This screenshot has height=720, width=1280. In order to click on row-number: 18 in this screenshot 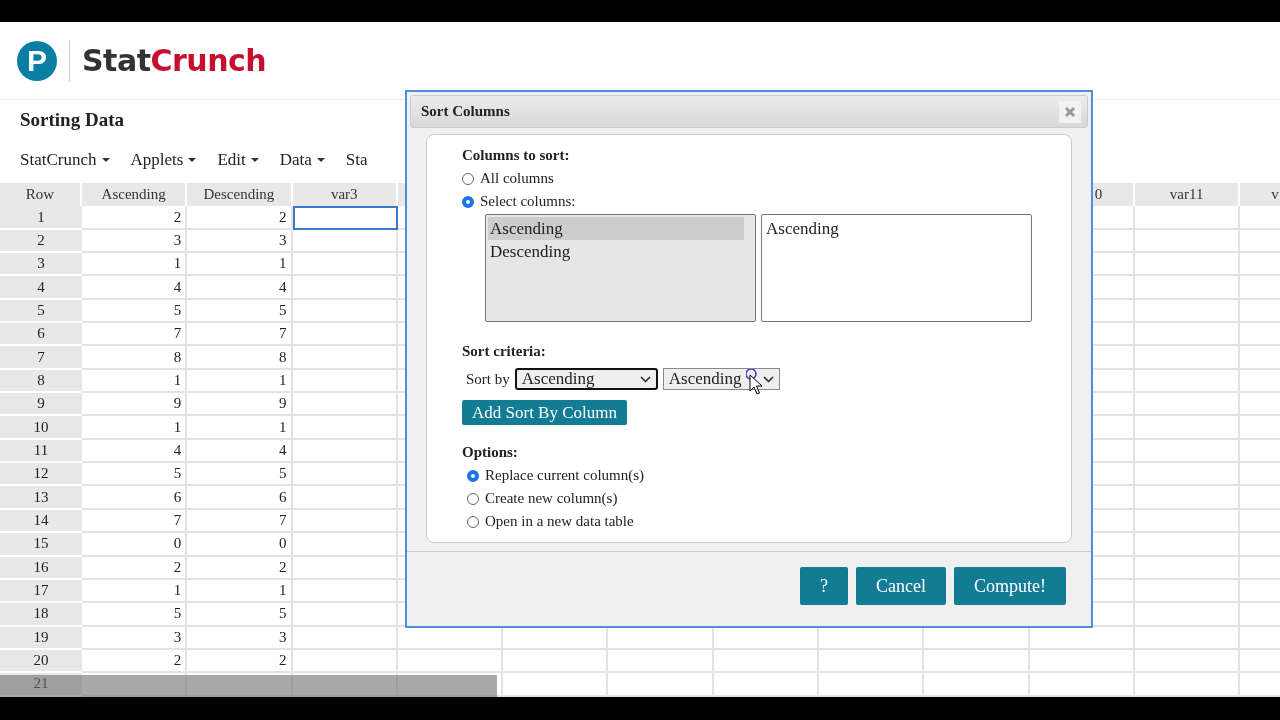, I will do `click(41, 615)`.